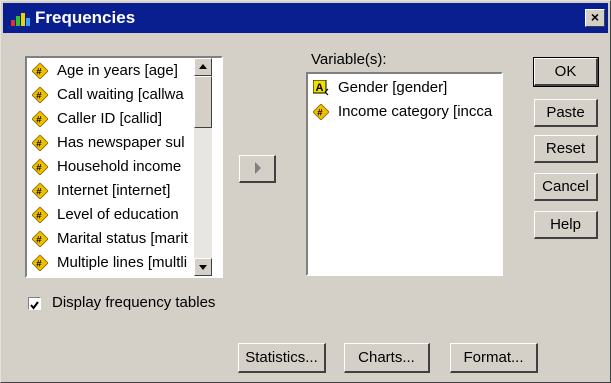  I want to click on arrow-right-icon, so click(257, 168).